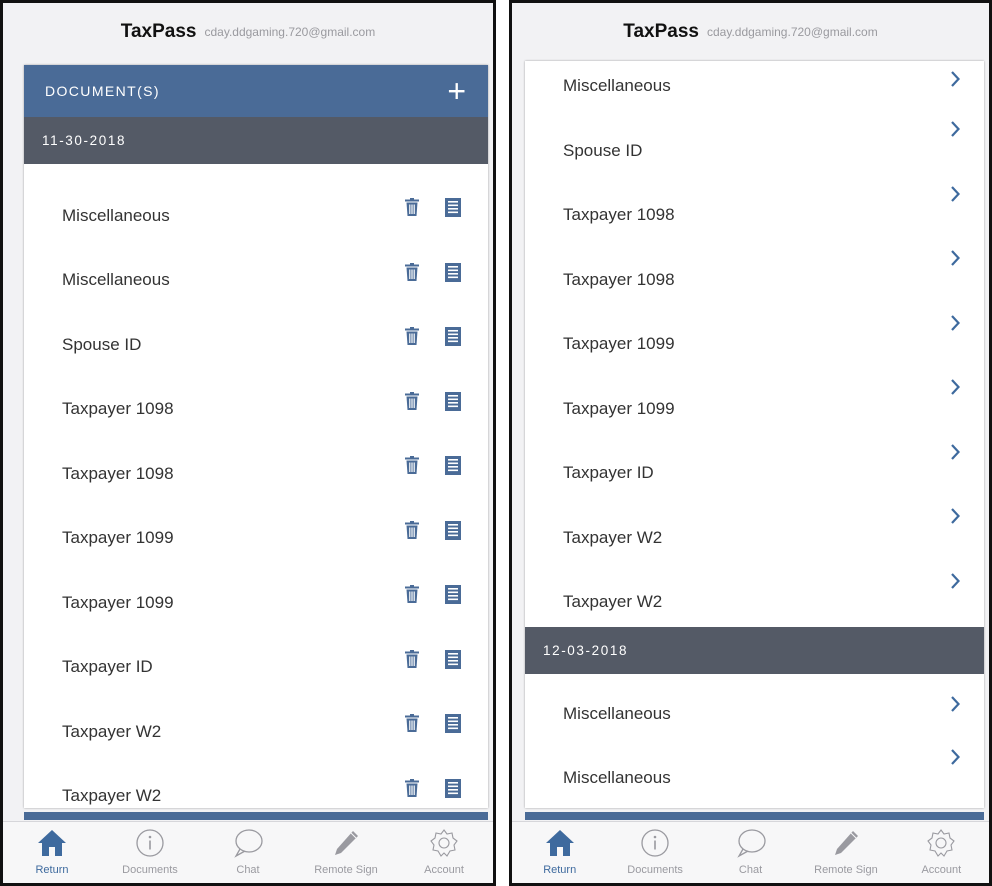 The height and width of the screenshot is (886, 992). What do you see at coordinates (52, 870) in the screenshot?
I see `tab-label: Return` at bounding box center [52, 870].